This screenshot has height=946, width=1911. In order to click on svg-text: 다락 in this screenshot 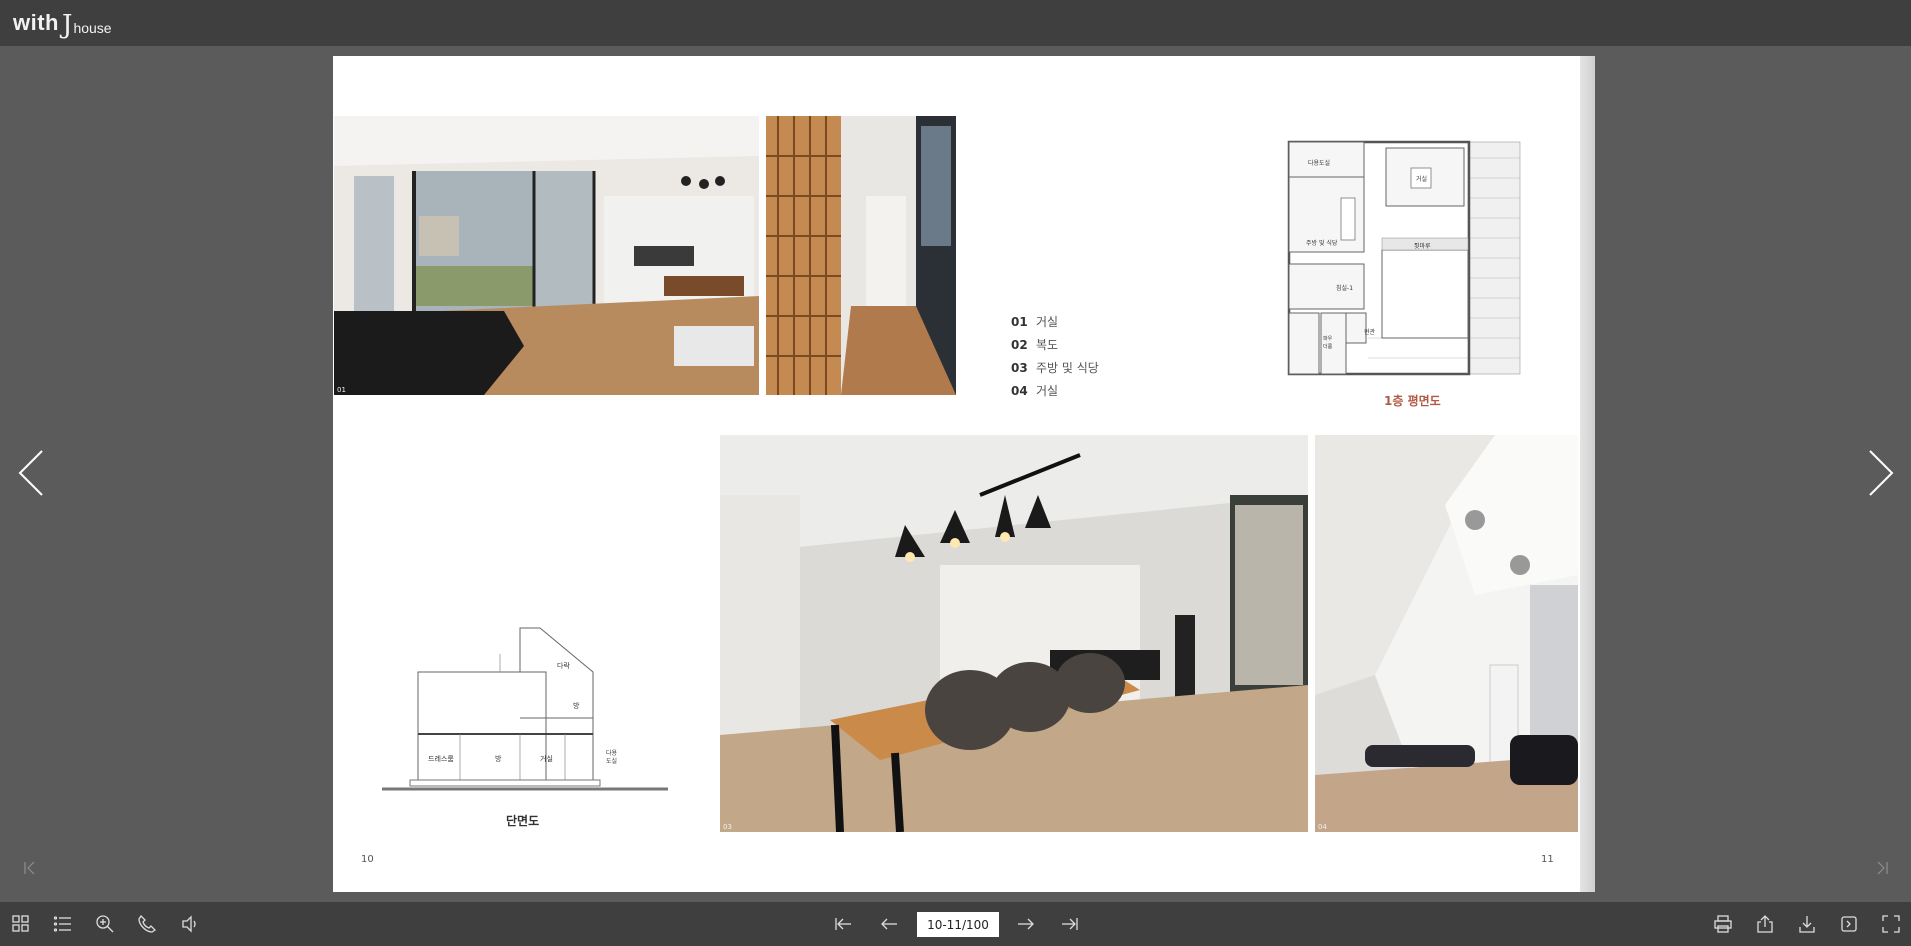, I will do `click(563, 665)`.